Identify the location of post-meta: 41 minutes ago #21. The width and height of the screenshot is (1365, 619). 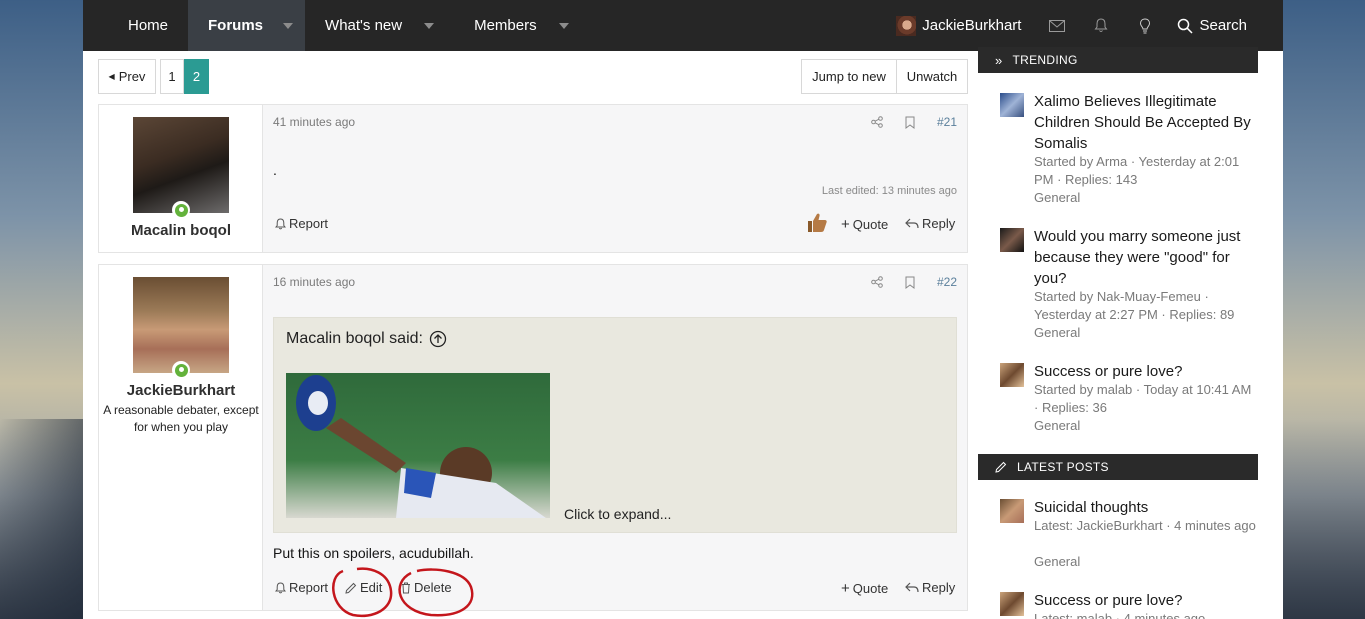
(615, 123).